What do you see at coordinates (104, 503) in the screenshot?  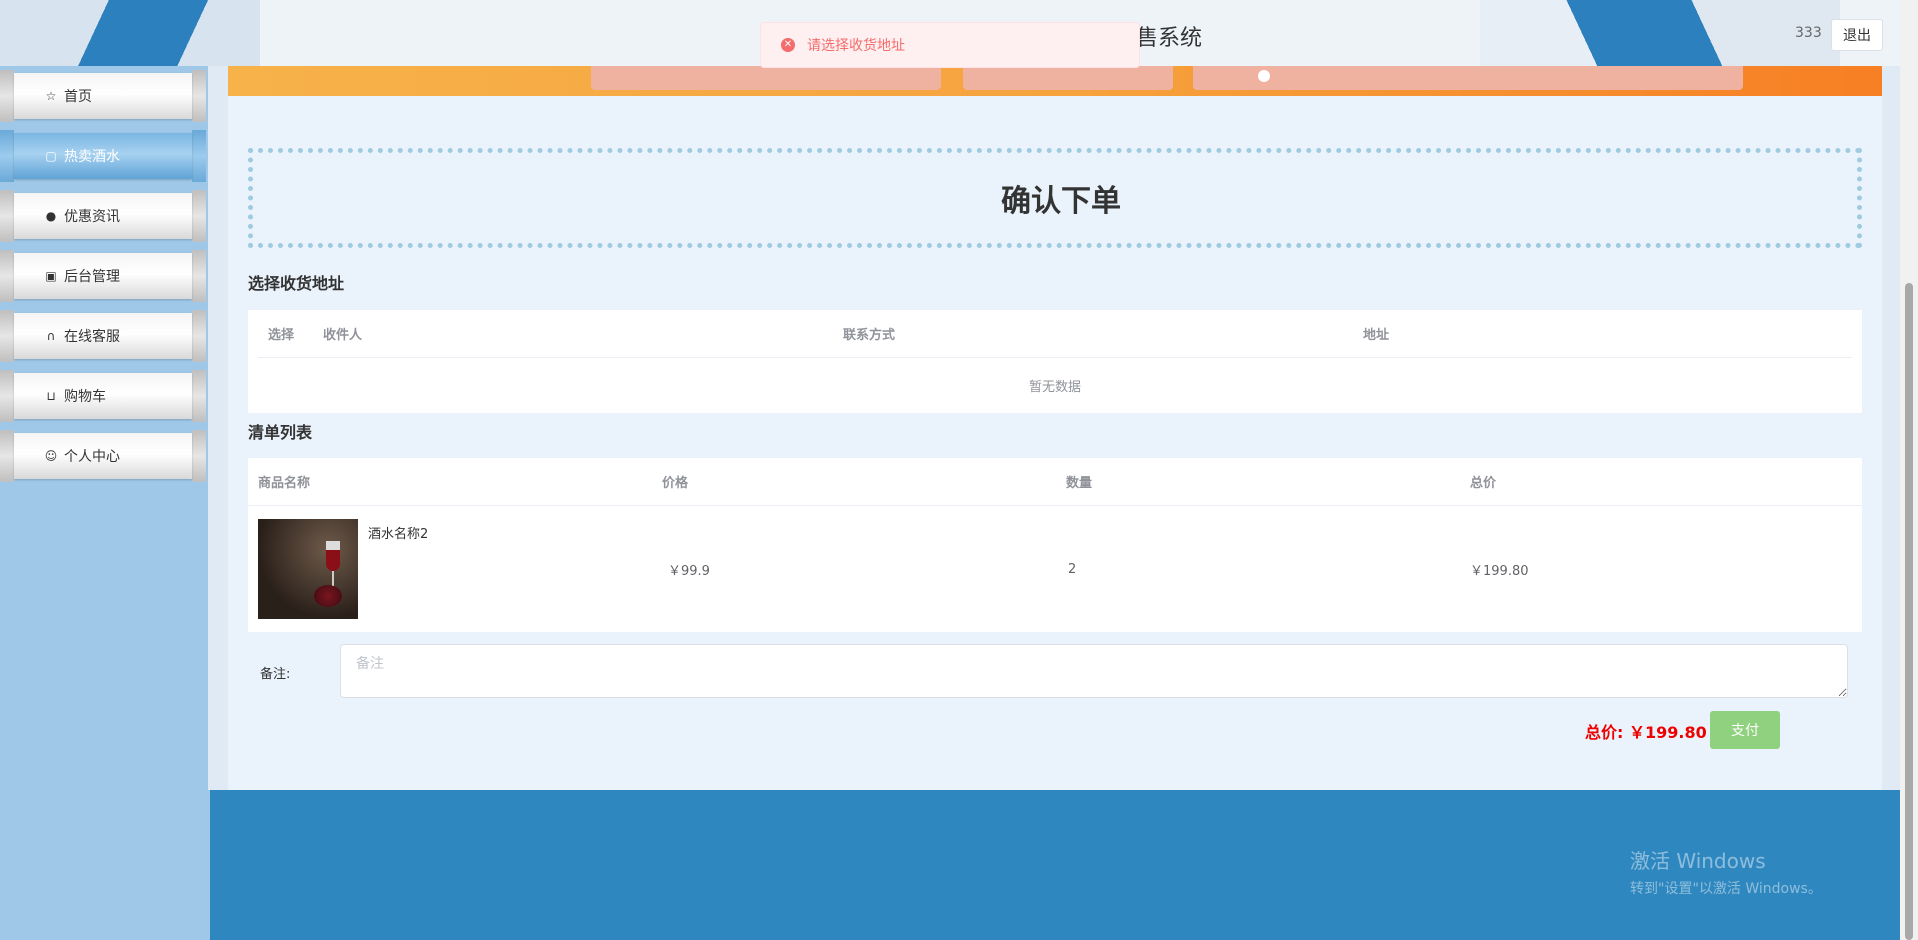 I see `sidebar: ☆ 首页 ▢ 热卖酒水 ● 优惠资讯 ▣ 后台管理 ∩ 在线客服 ⊔ 购物车 ☺ 个人中心` at bounding box center [104, 503].